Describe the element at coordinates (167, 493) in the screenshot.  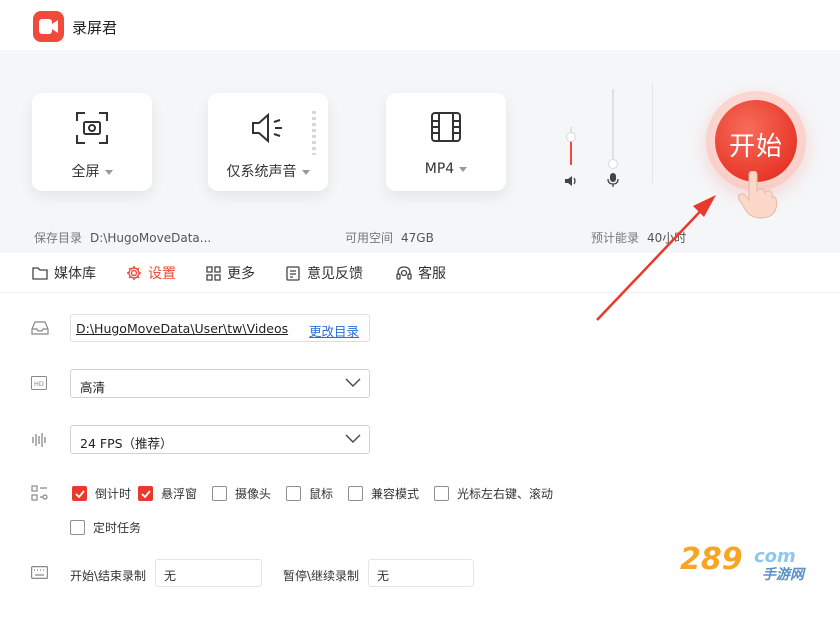
I see `option-floating-window: 悬浮窗` at that location.